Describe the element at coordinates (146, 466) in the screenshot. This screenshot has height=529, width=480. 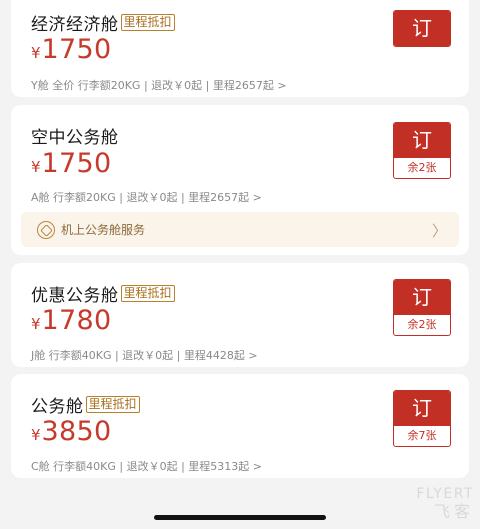
I see `fare-details-link: C舱 行李额40KG | 退改￥0起 | 里程5313起 >` at that location.